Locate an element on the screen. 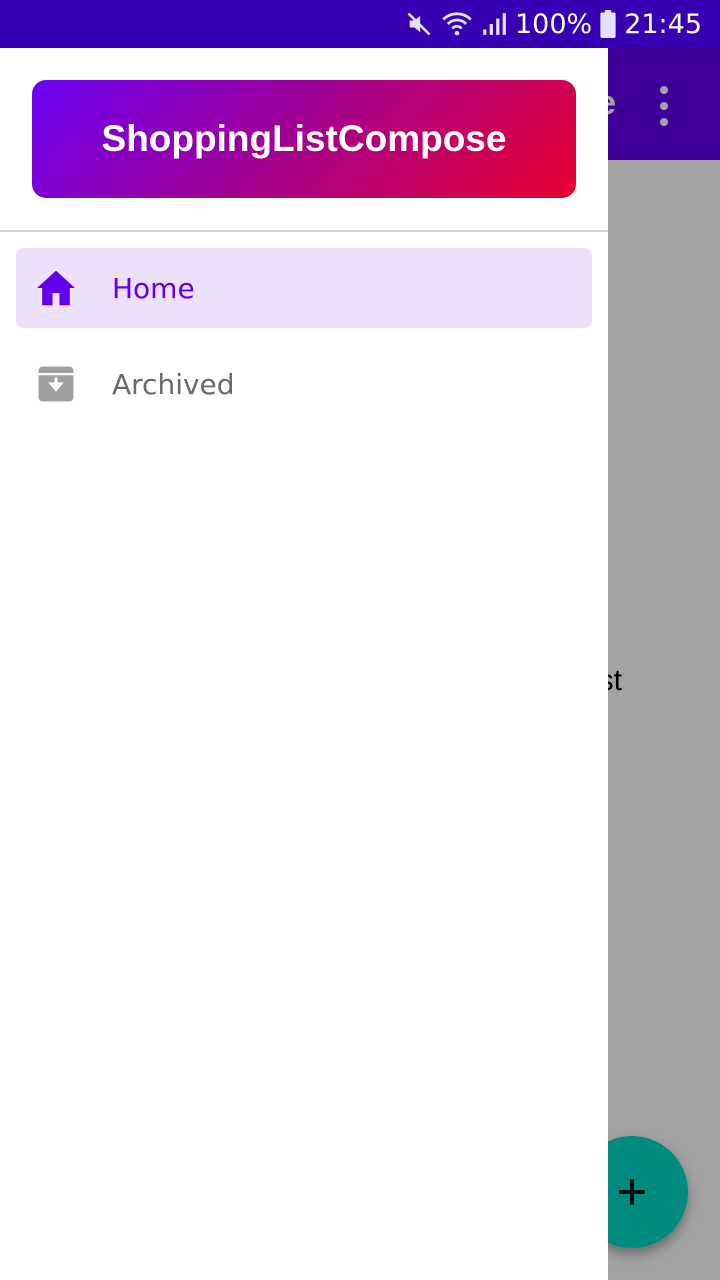 Image resolution: width=720 pixels, height=1280 pixels. drawer-header: ShoppingListCompose is located at coordinates (304, 139).